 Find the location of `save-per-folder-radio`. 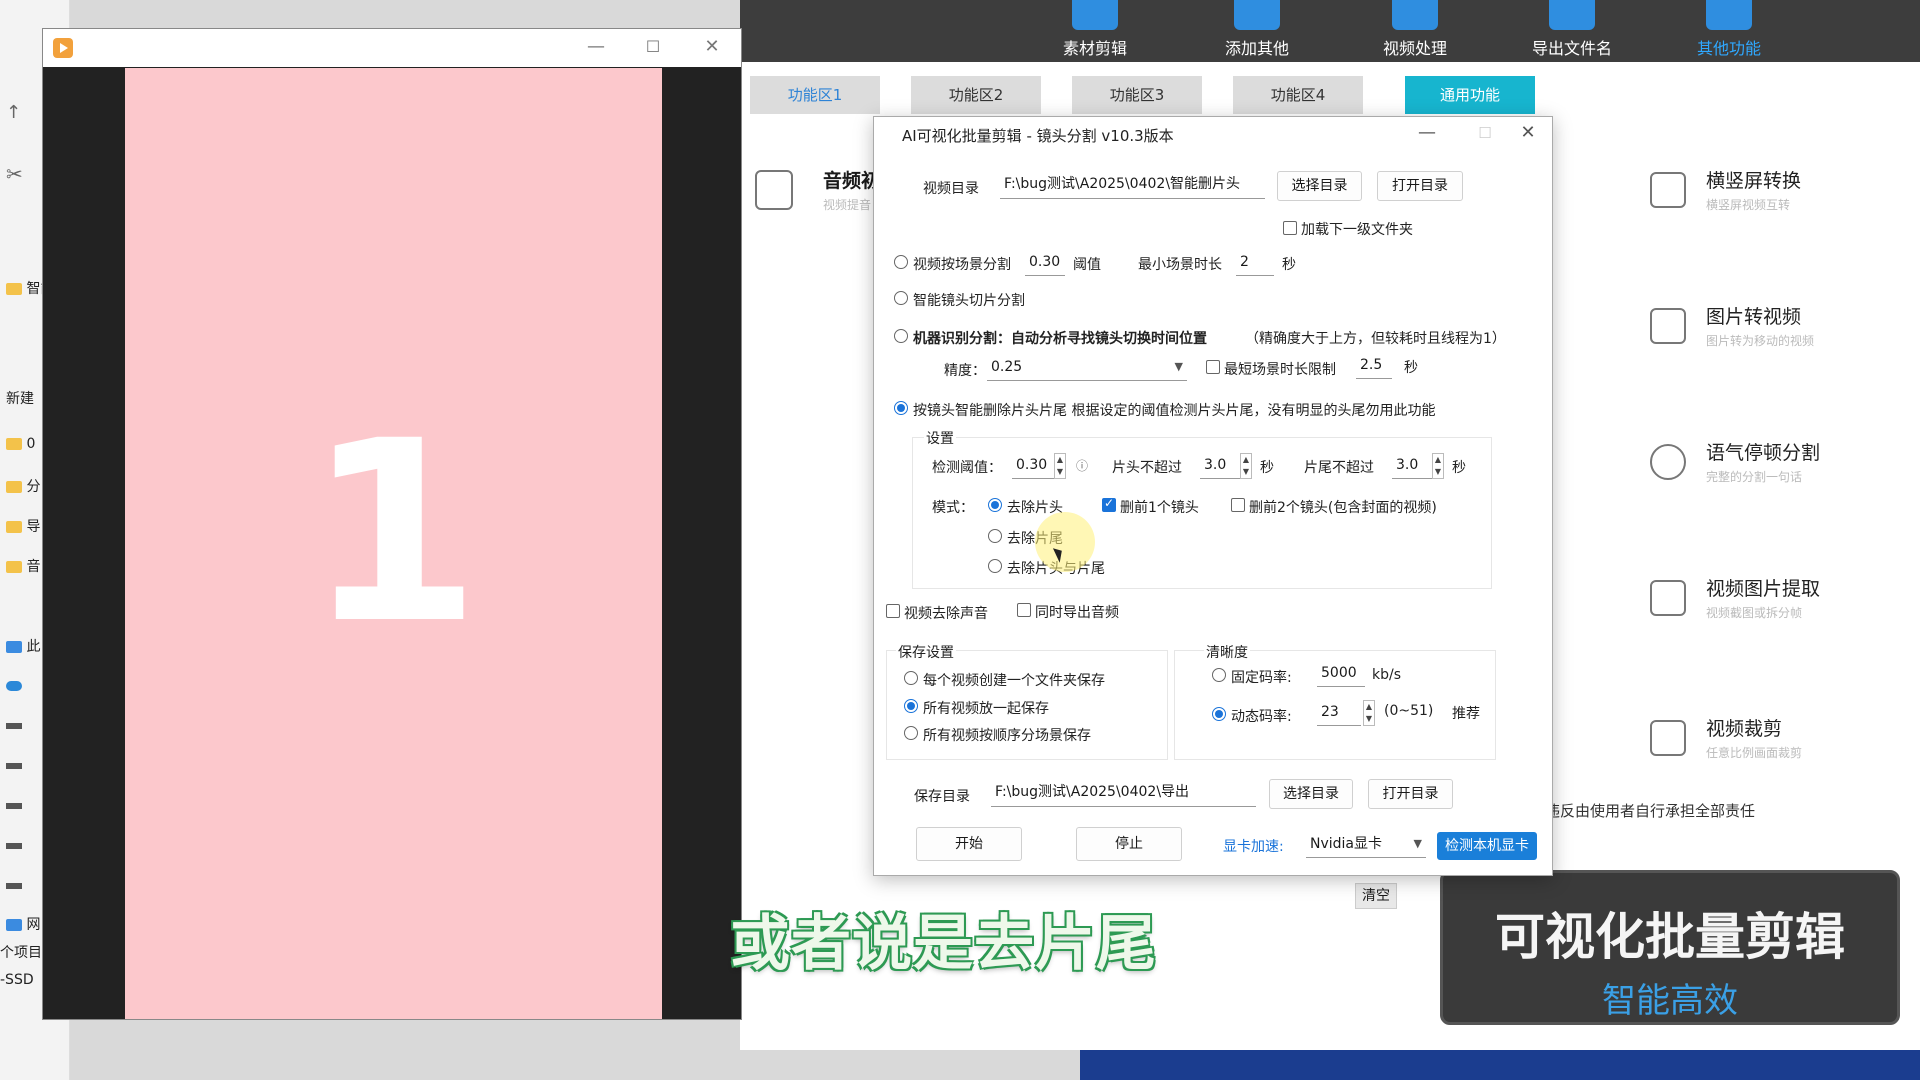

save-per-folder-radio is located at coordinates (911, 678).